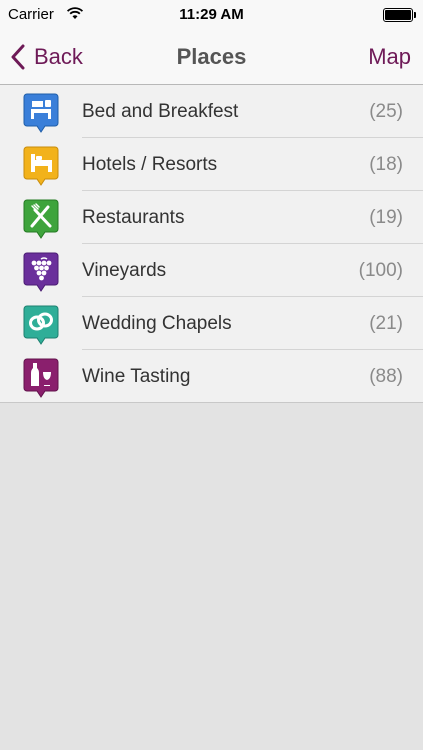  I want to click on place-count: (21), so click(386, 323).